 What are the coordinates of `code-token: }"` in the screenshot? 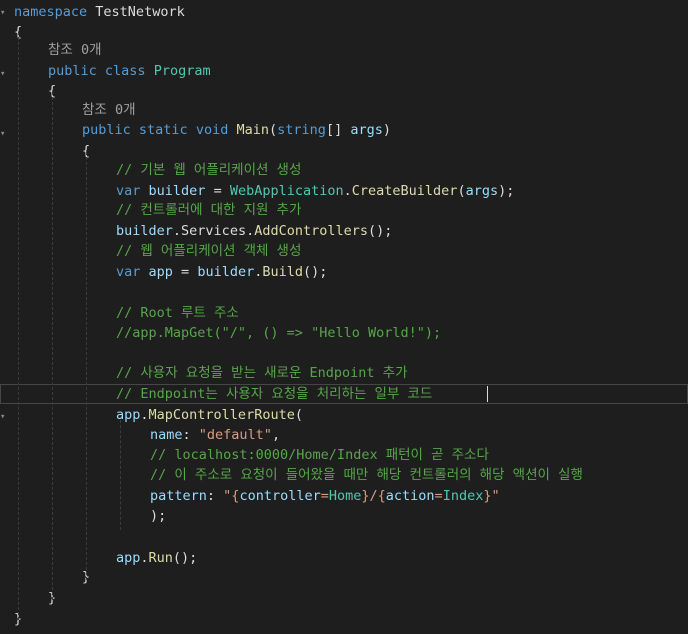 It's located at (491, 496).